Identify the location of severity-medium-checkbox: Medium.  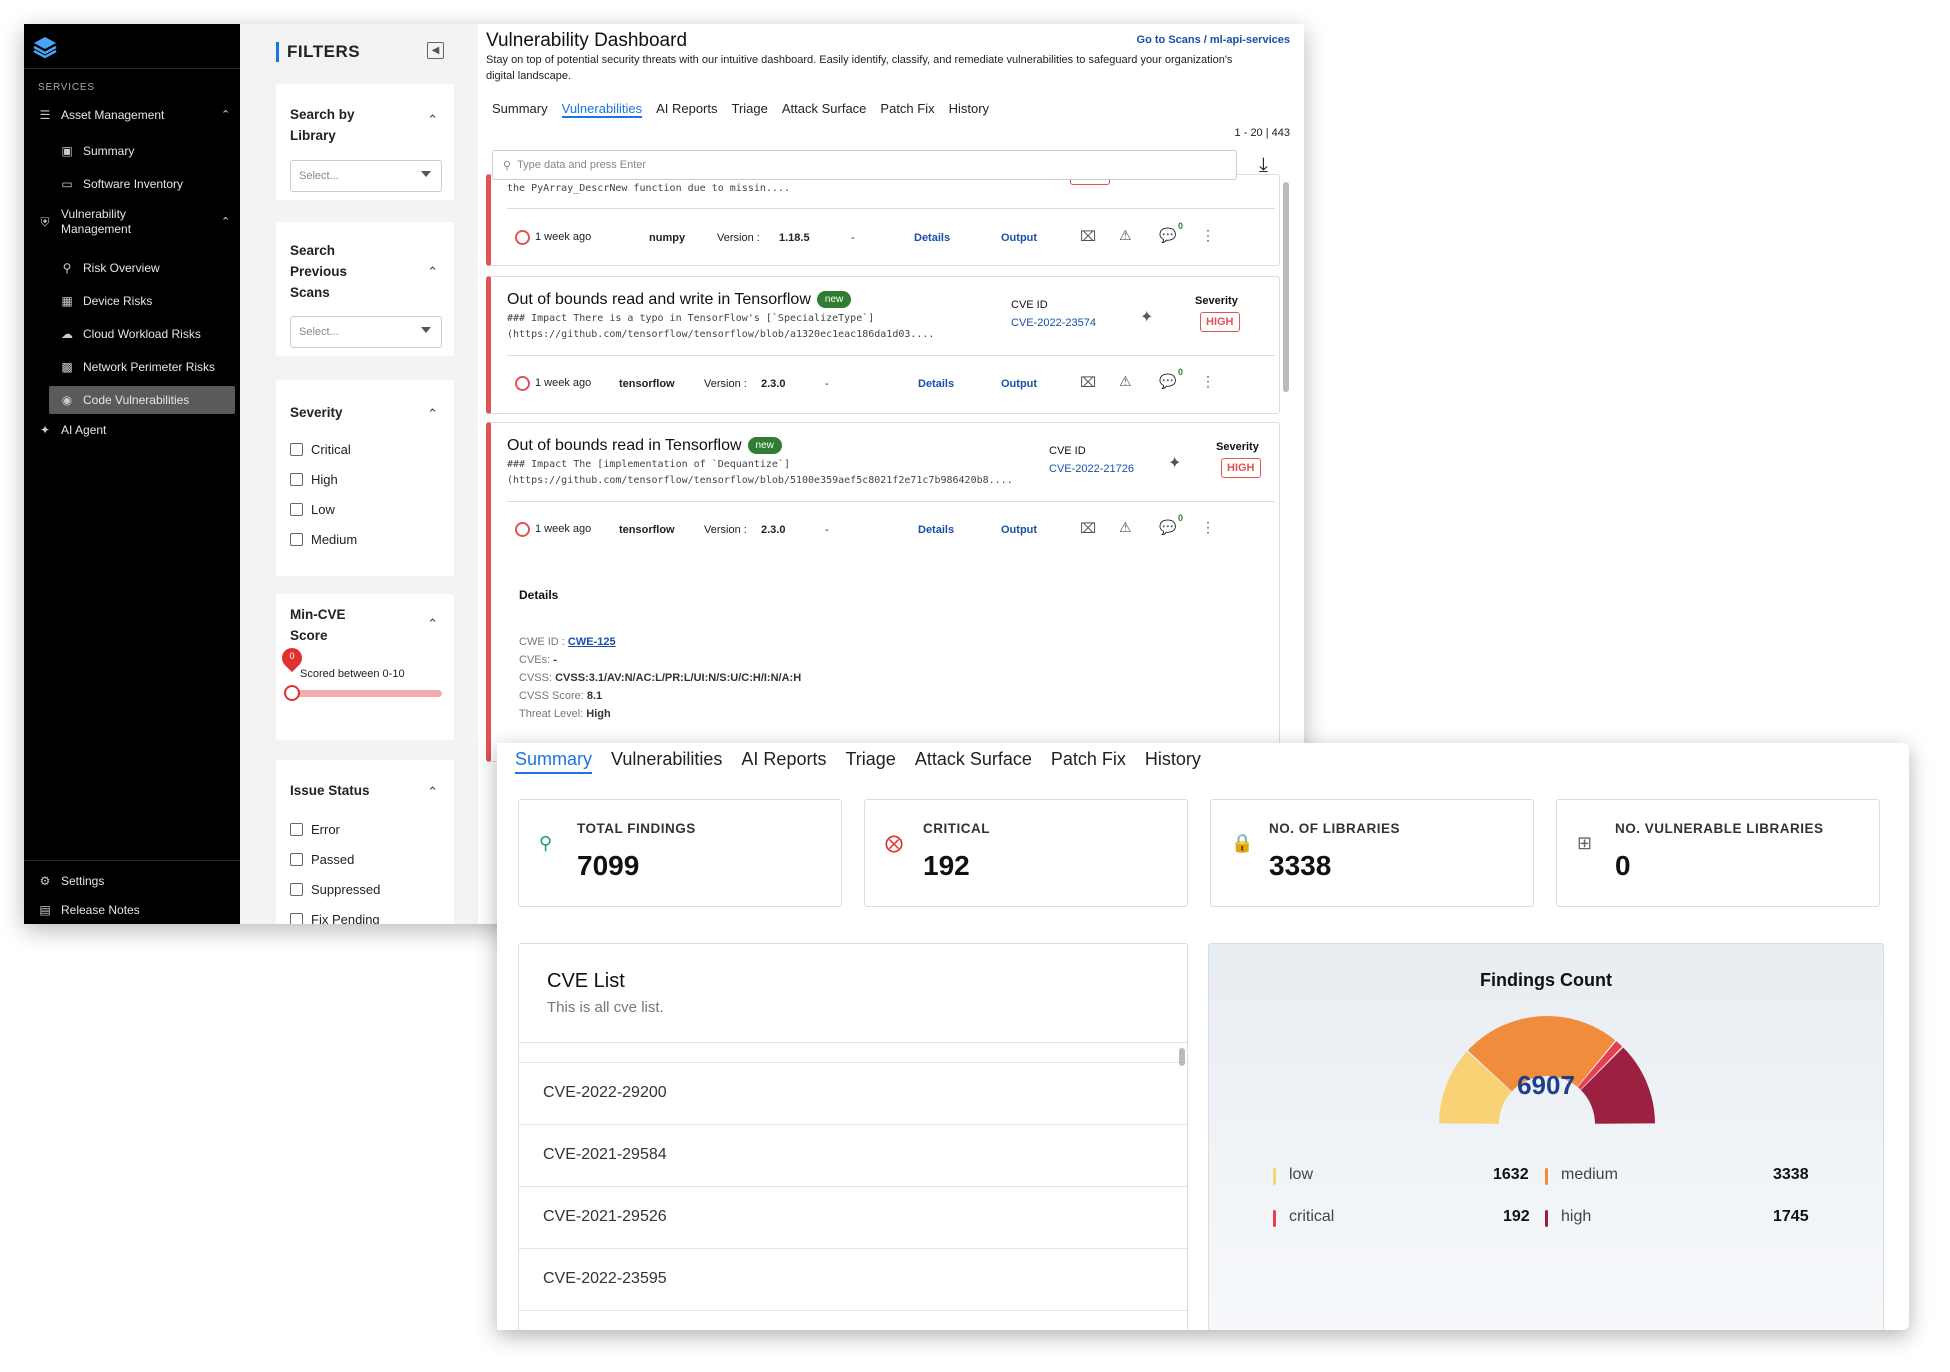
(323, 539).